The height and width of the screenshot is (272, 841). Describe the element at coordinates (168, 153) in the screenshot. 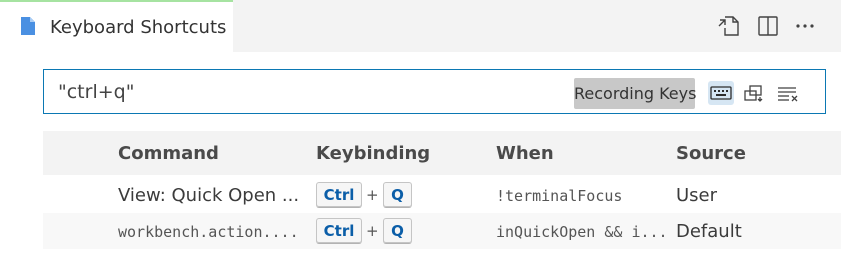

I see `column-header-command: Command` at that location.